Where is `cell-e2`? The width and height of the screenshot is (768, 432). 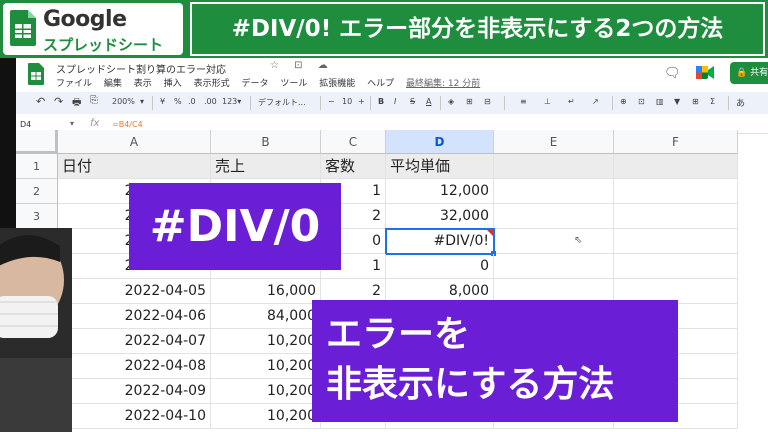 cell-e2 is located at coordinates (554, 191).